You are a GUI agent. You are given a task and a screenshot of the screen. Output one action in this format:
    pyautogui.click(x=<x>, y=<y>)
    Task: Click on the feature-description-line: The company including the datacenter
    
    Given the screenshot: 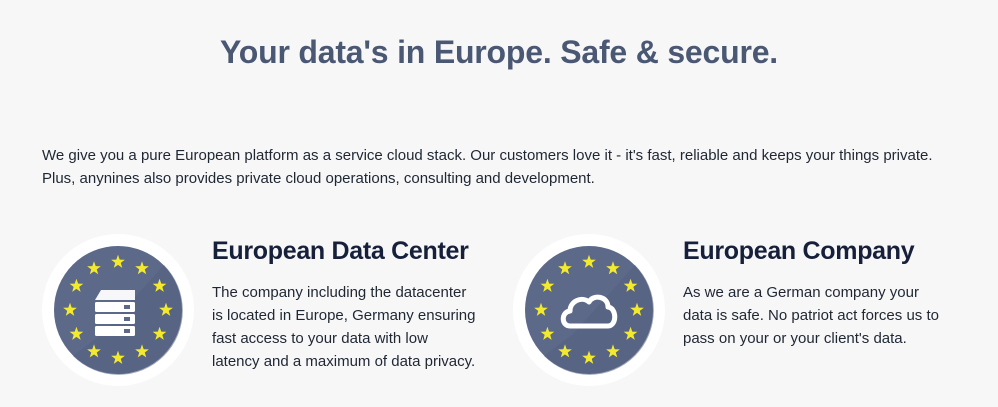 What is the action you would take?
    pyautogui.click(x=339, y=292)
    